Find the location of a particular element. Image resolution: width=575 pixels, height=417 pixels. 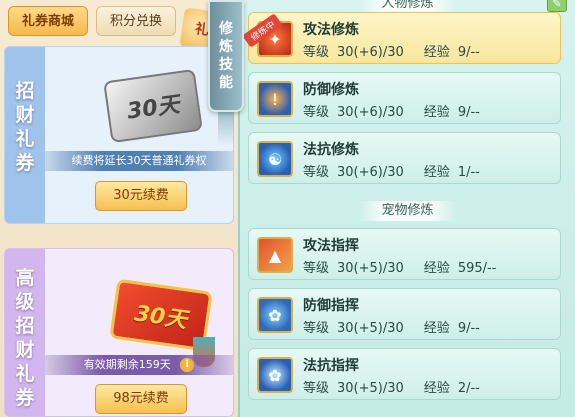

edit-icon: ✎ is located at coordinates (557, 6).